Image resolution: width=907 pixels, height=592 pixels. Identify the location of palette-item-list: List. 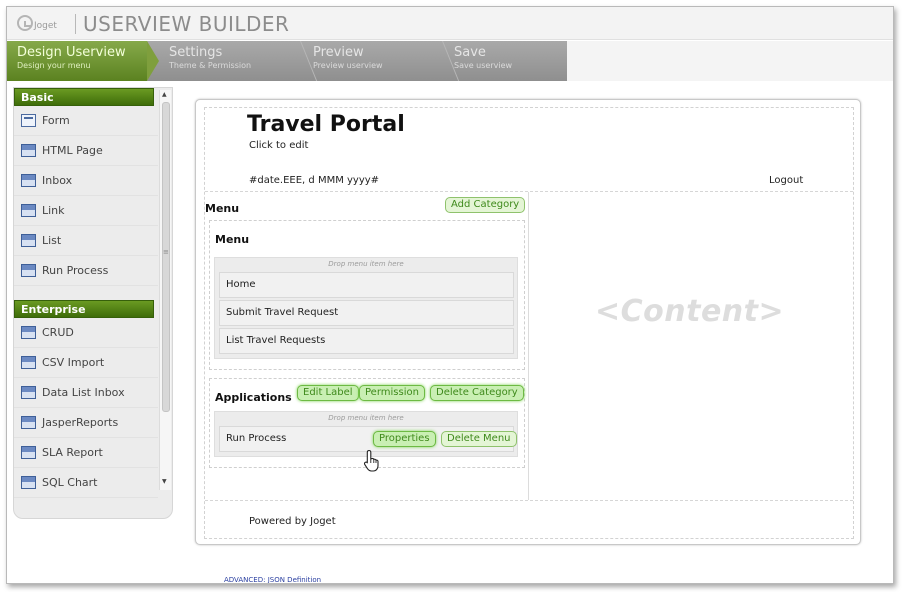
(86, 241).